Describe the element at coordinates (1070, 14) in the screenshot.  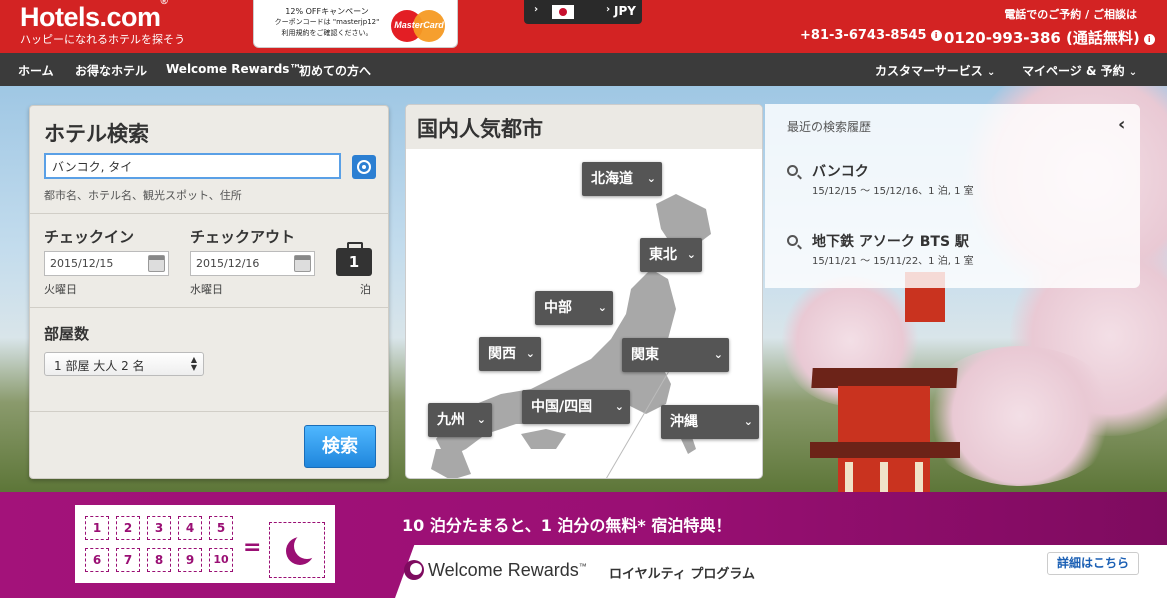
I see `contact-label: 電話でのご予約 / ご相談は` at that location.